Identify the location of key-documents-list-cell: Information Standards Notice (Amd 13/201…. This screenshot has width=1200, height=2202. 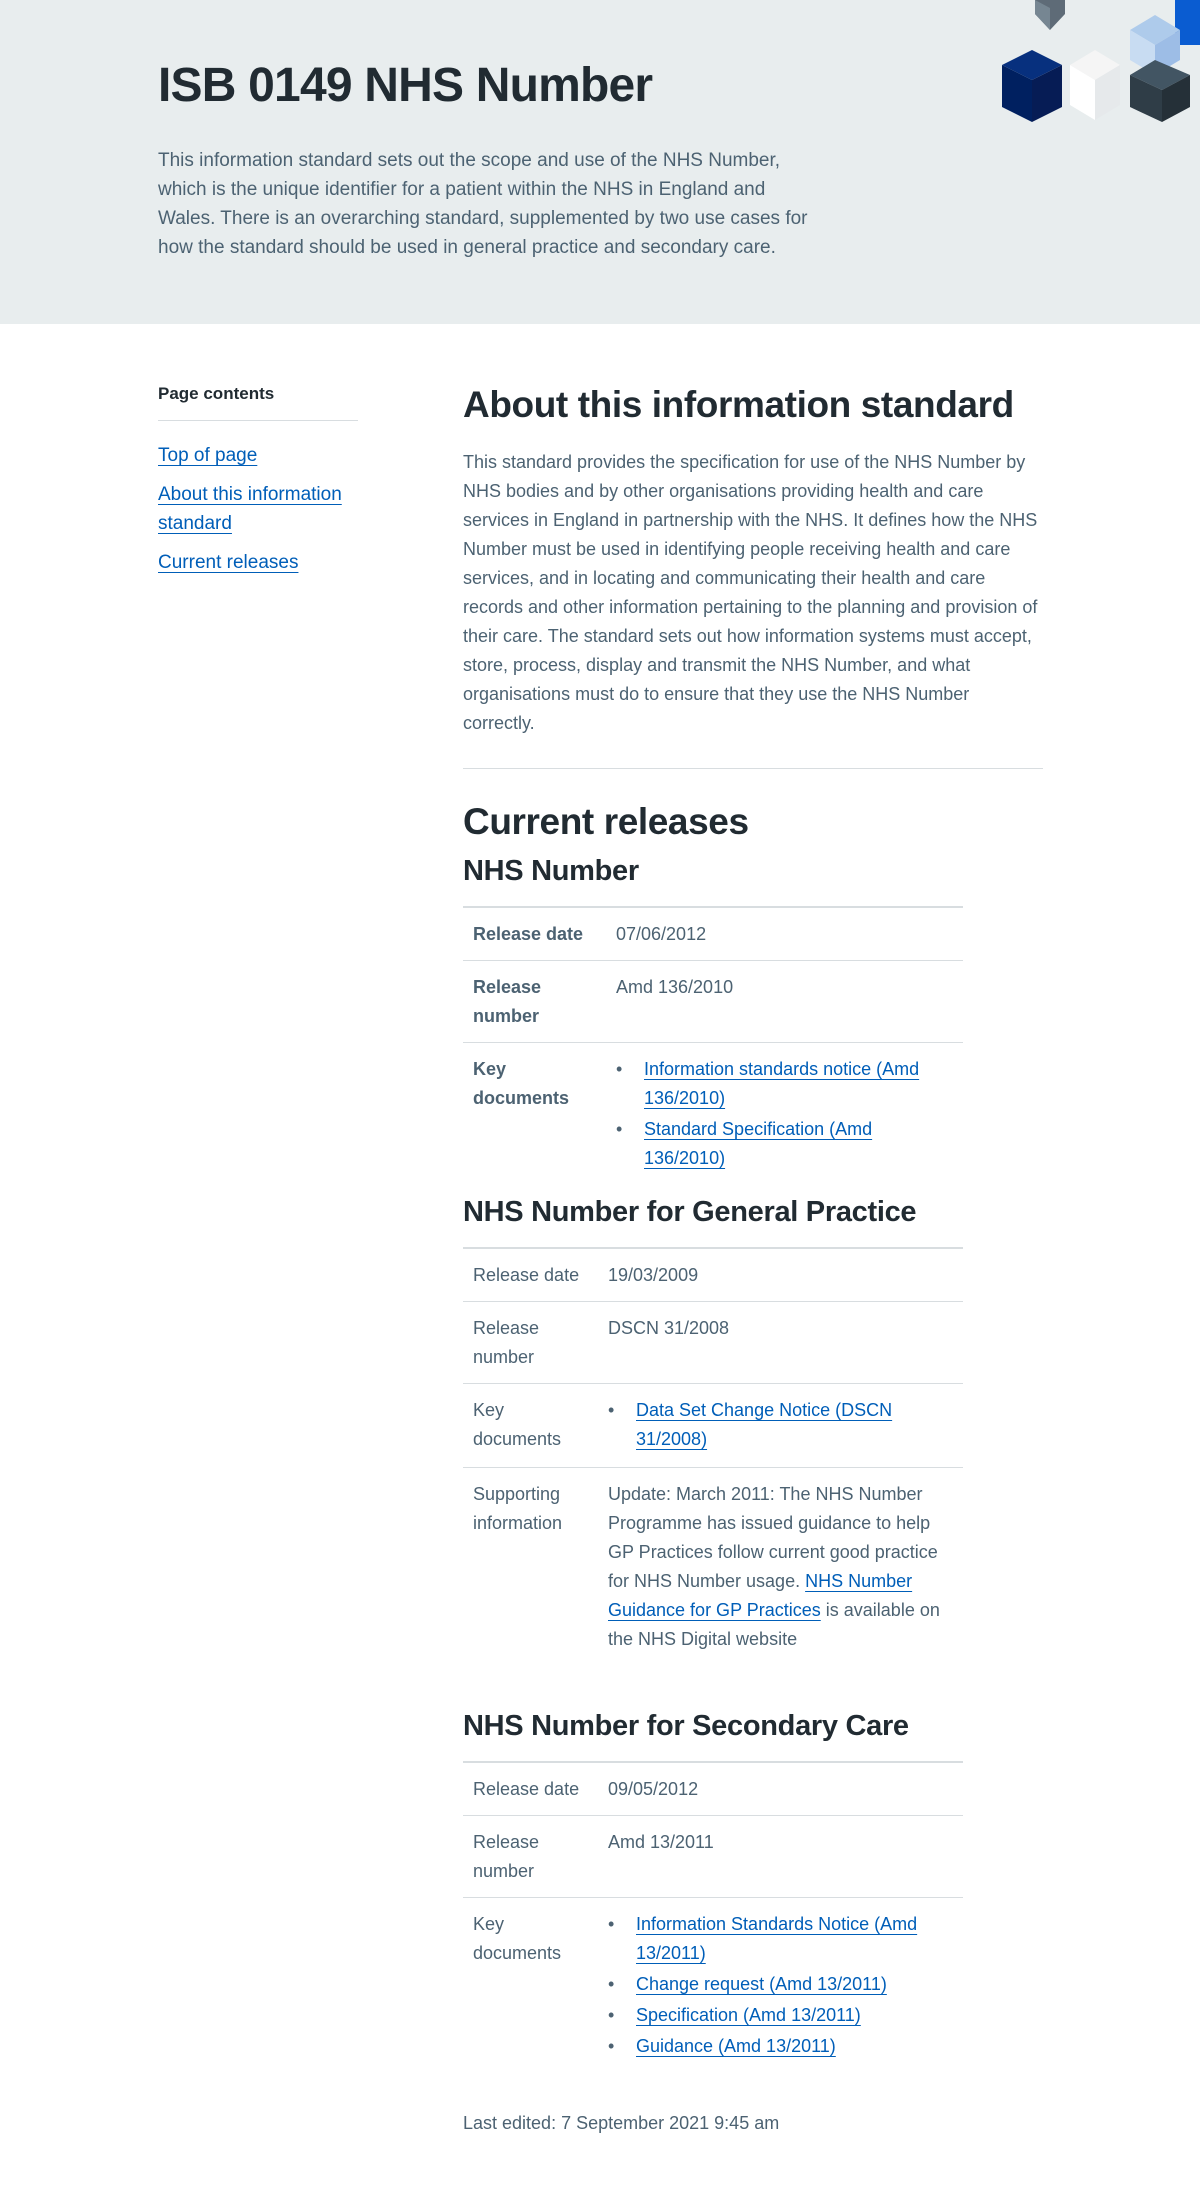
(780, 1986).